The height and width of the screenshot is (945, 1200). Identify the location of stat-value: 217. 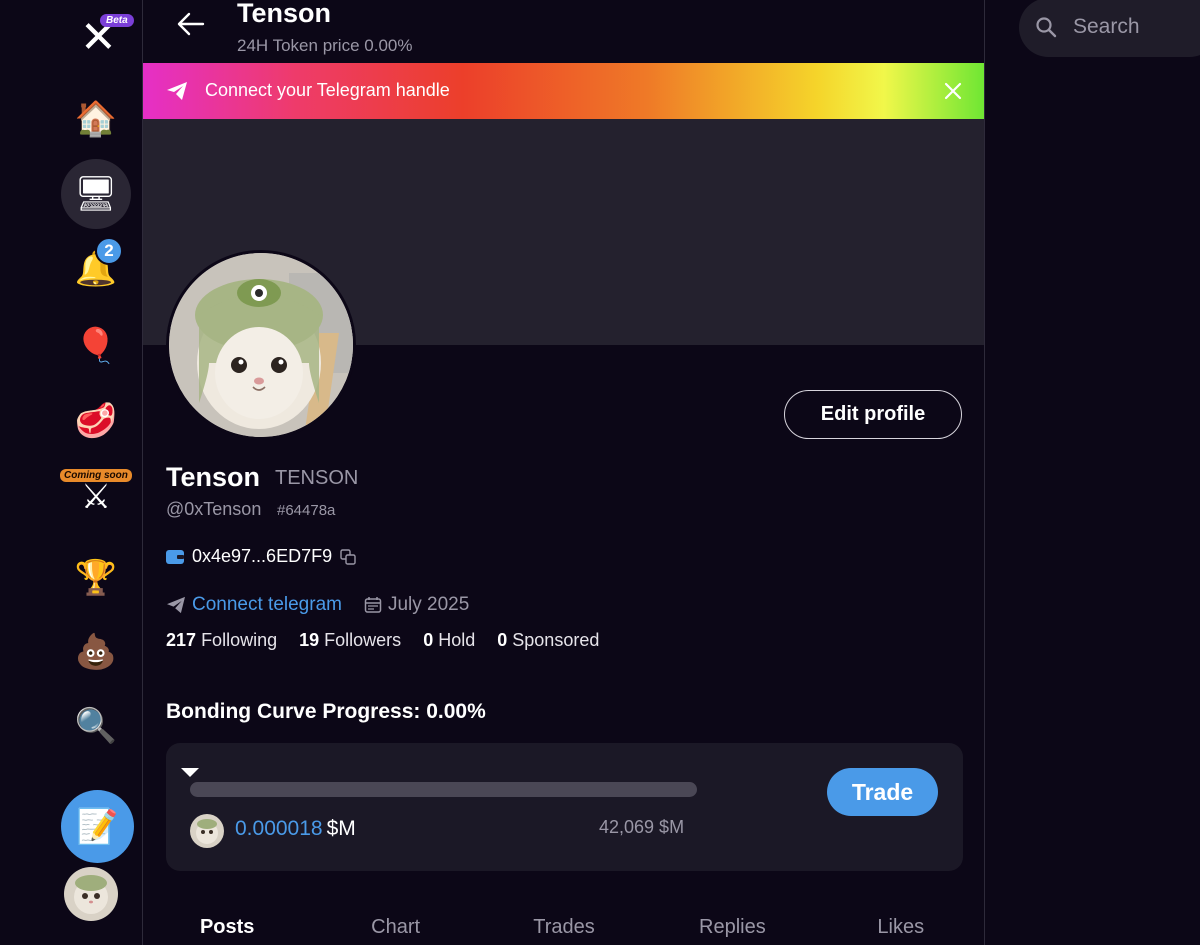
(181, 640).